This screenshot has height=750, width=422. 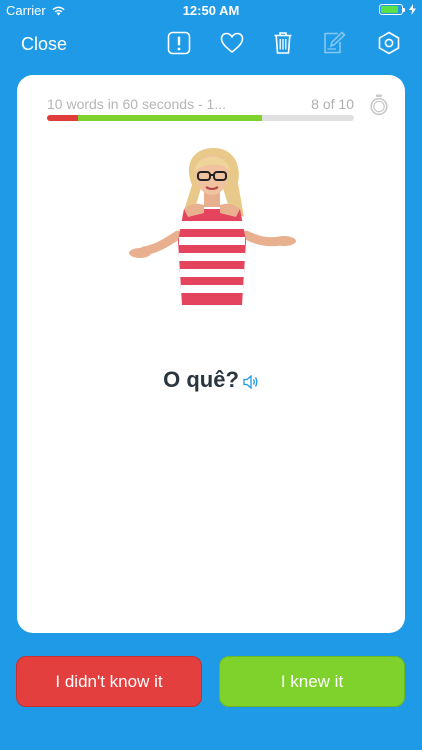 I want to click on status-right, so click(x=397, y=9).